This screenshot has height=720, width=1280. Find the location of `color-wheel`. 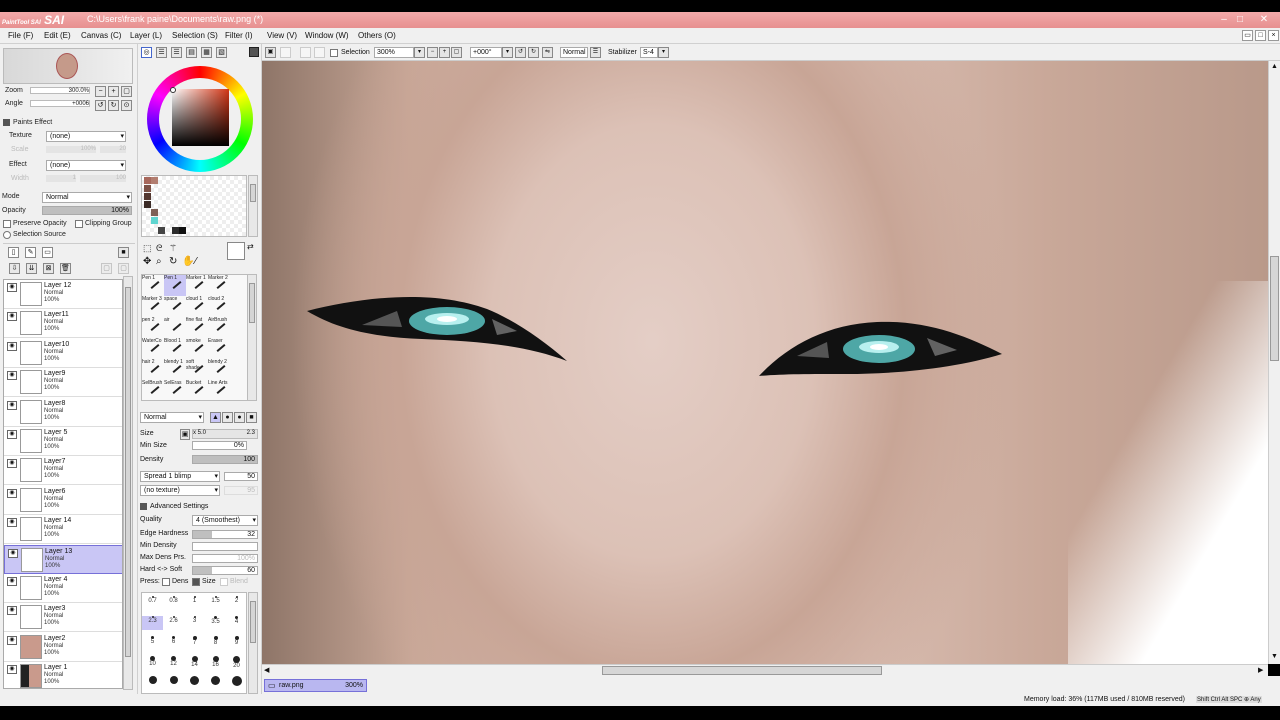

color-wheel is located at coordinates (200, 119).